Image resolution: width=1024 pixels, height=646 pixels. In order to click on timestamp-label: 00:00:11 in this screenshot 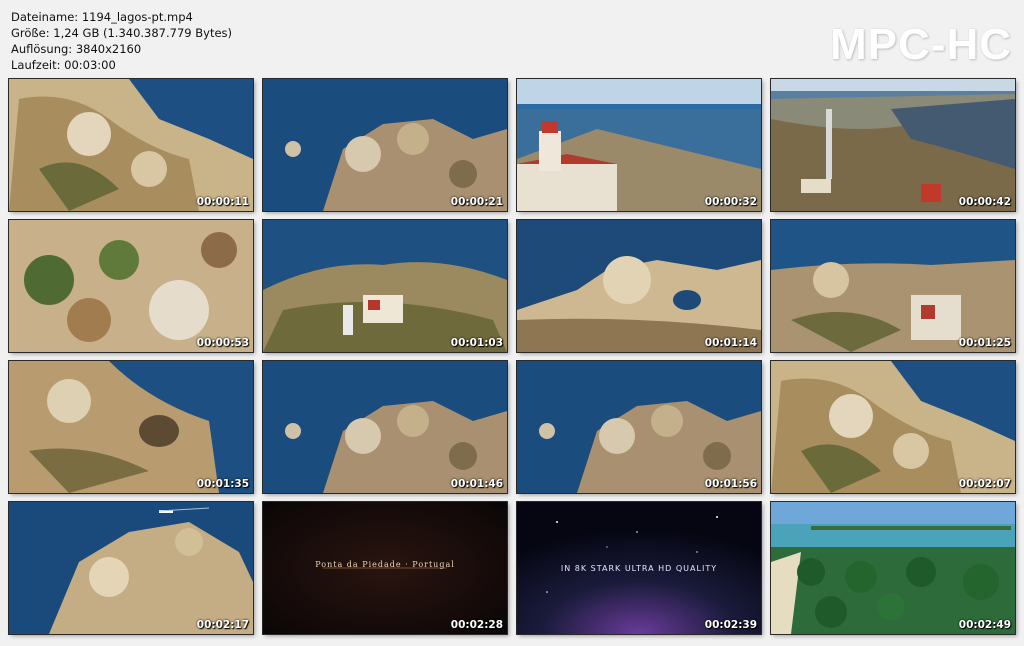, I will do `click(222, 202)`.